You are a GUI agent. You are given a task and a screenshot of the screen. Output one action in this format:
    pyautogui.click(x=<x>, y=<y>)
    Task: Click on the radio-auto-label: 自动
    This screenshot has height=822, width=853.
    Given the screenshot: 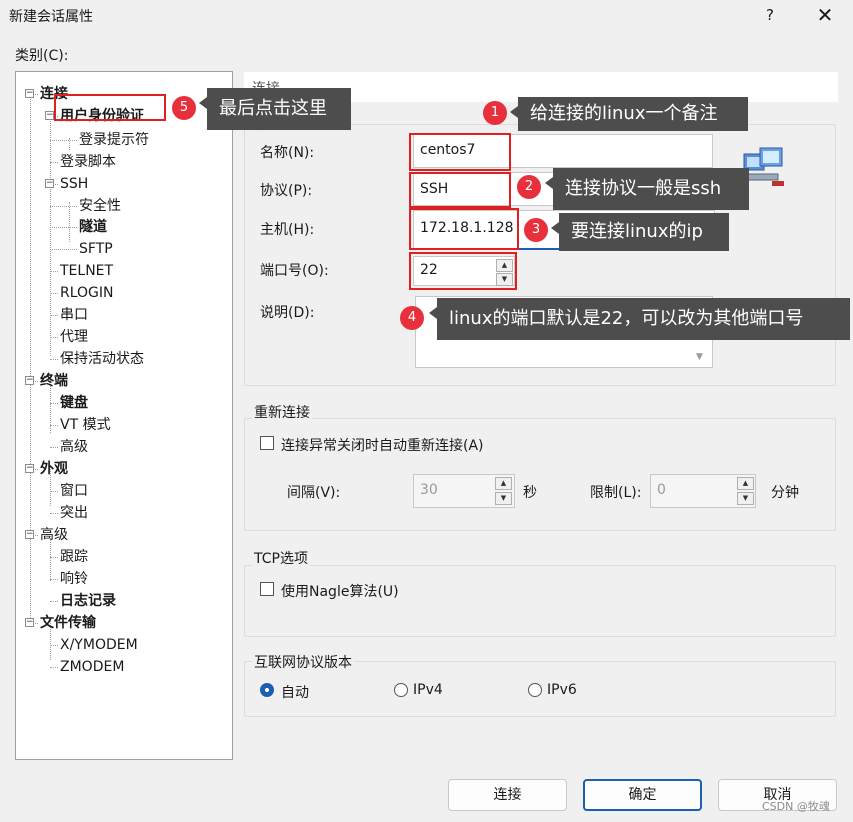 What is the action you would take?
    pyautogui.click(x=295, y=693)
    